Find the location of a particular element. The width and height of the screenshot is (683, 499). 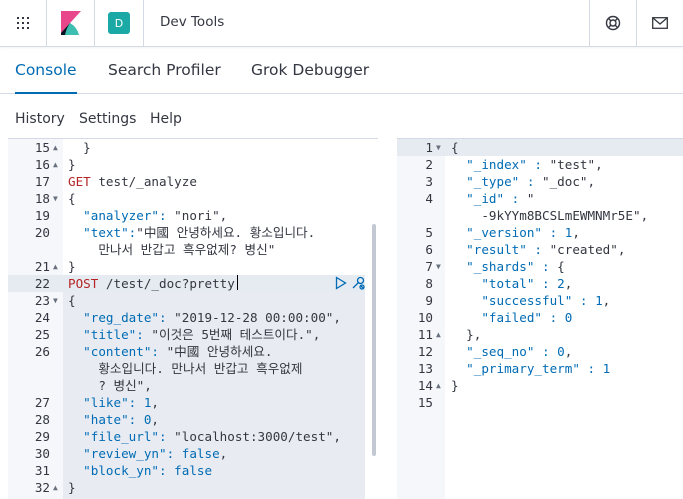

text-cursor is located at coordinates (237, 282).